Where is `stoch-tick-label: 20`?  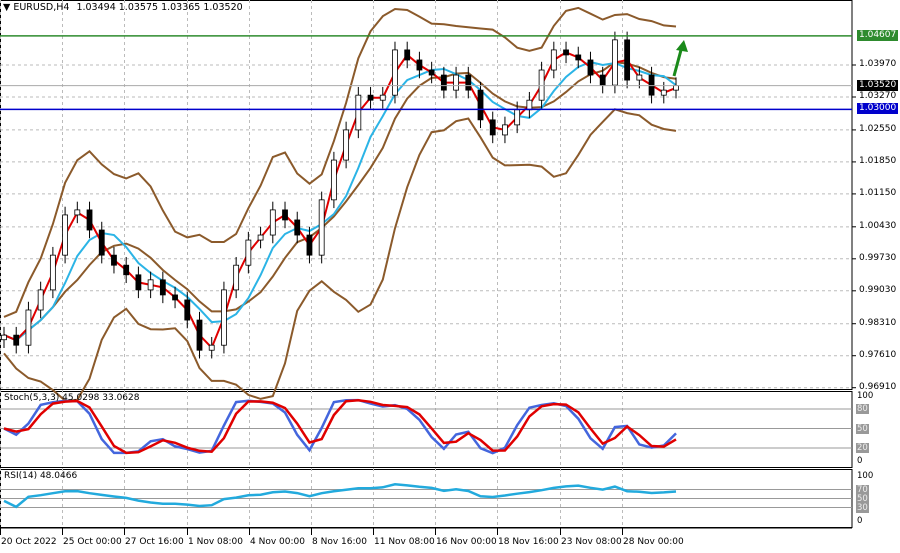 stoch-tick-label: 20 is located at coordinates (862, 448).